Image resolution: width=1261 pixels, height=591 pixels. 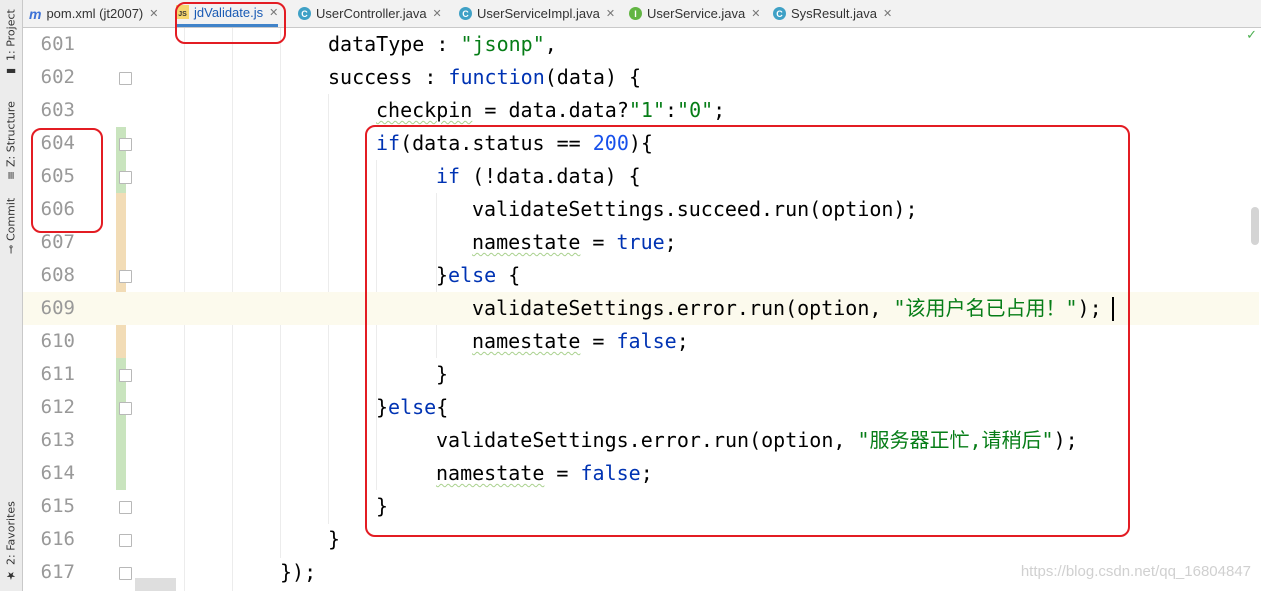 What do you see at coordinates (11, 541) in the screenshot?
I see `favorites-tool-button: ★ 2: Favorites` at bounding box center [11, 541].